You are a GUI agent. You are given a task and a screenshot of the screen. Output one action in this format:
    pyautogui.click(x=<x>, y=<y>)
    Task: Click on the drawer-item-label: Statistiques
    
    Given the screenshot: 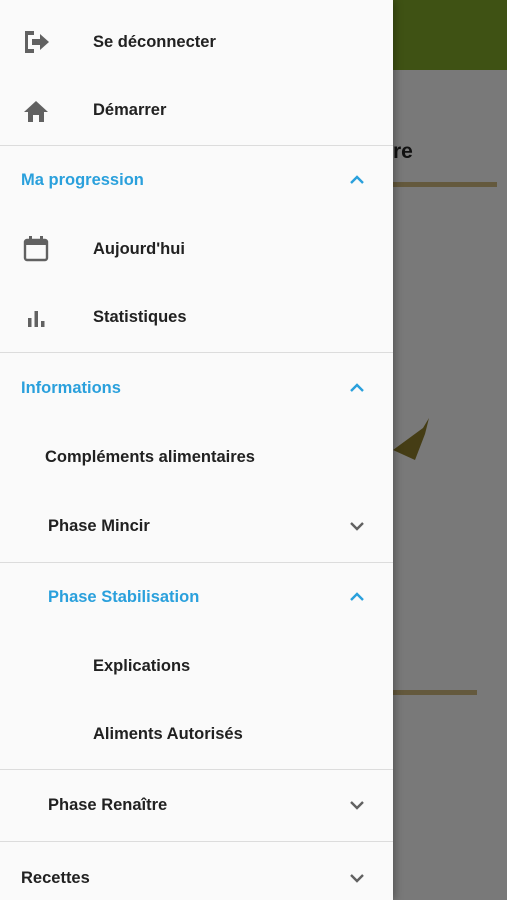 What is the action you would take?
    pyautogui.click(x=140, y=317)
    